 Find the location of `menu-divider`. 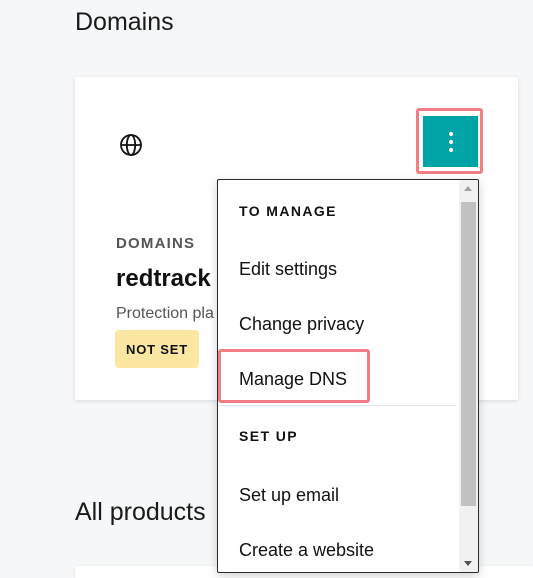

menu-divider is located at coordinates (337, 405).